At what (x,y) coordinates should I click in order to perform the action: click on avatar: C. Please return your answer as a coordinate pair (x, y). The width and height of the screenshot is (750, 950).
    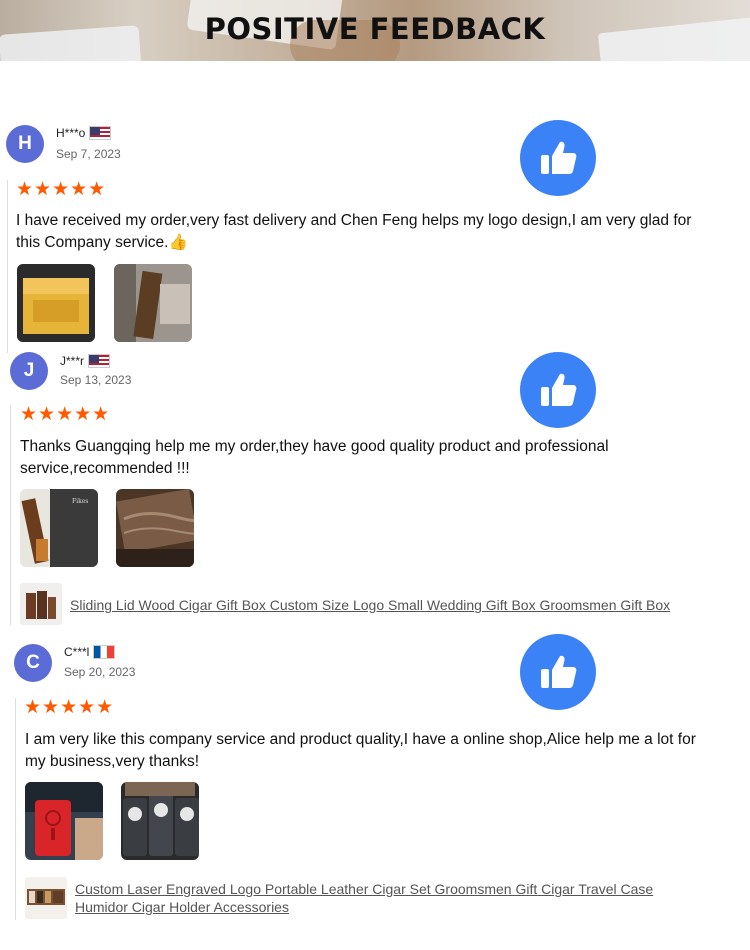
    Looking at the image, I should click on (33, 663).